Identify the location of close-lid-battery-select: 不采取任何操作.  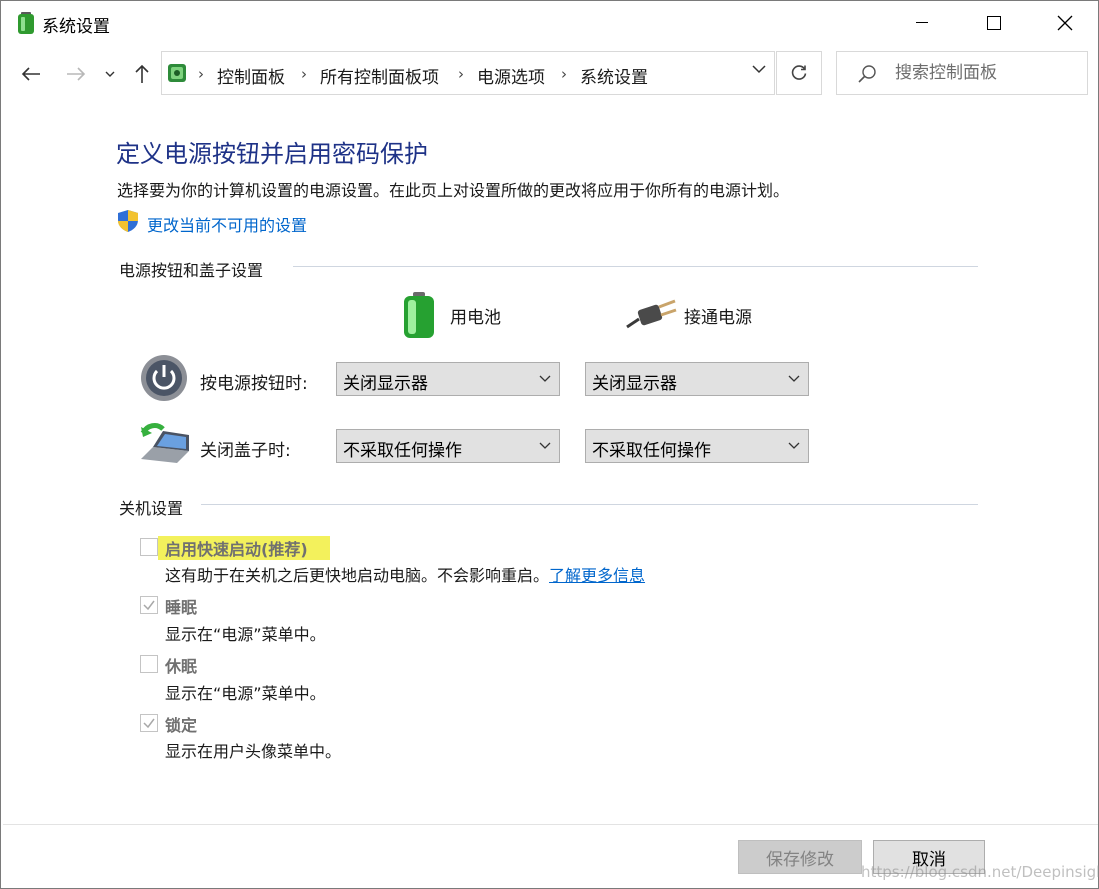
(448, 446).